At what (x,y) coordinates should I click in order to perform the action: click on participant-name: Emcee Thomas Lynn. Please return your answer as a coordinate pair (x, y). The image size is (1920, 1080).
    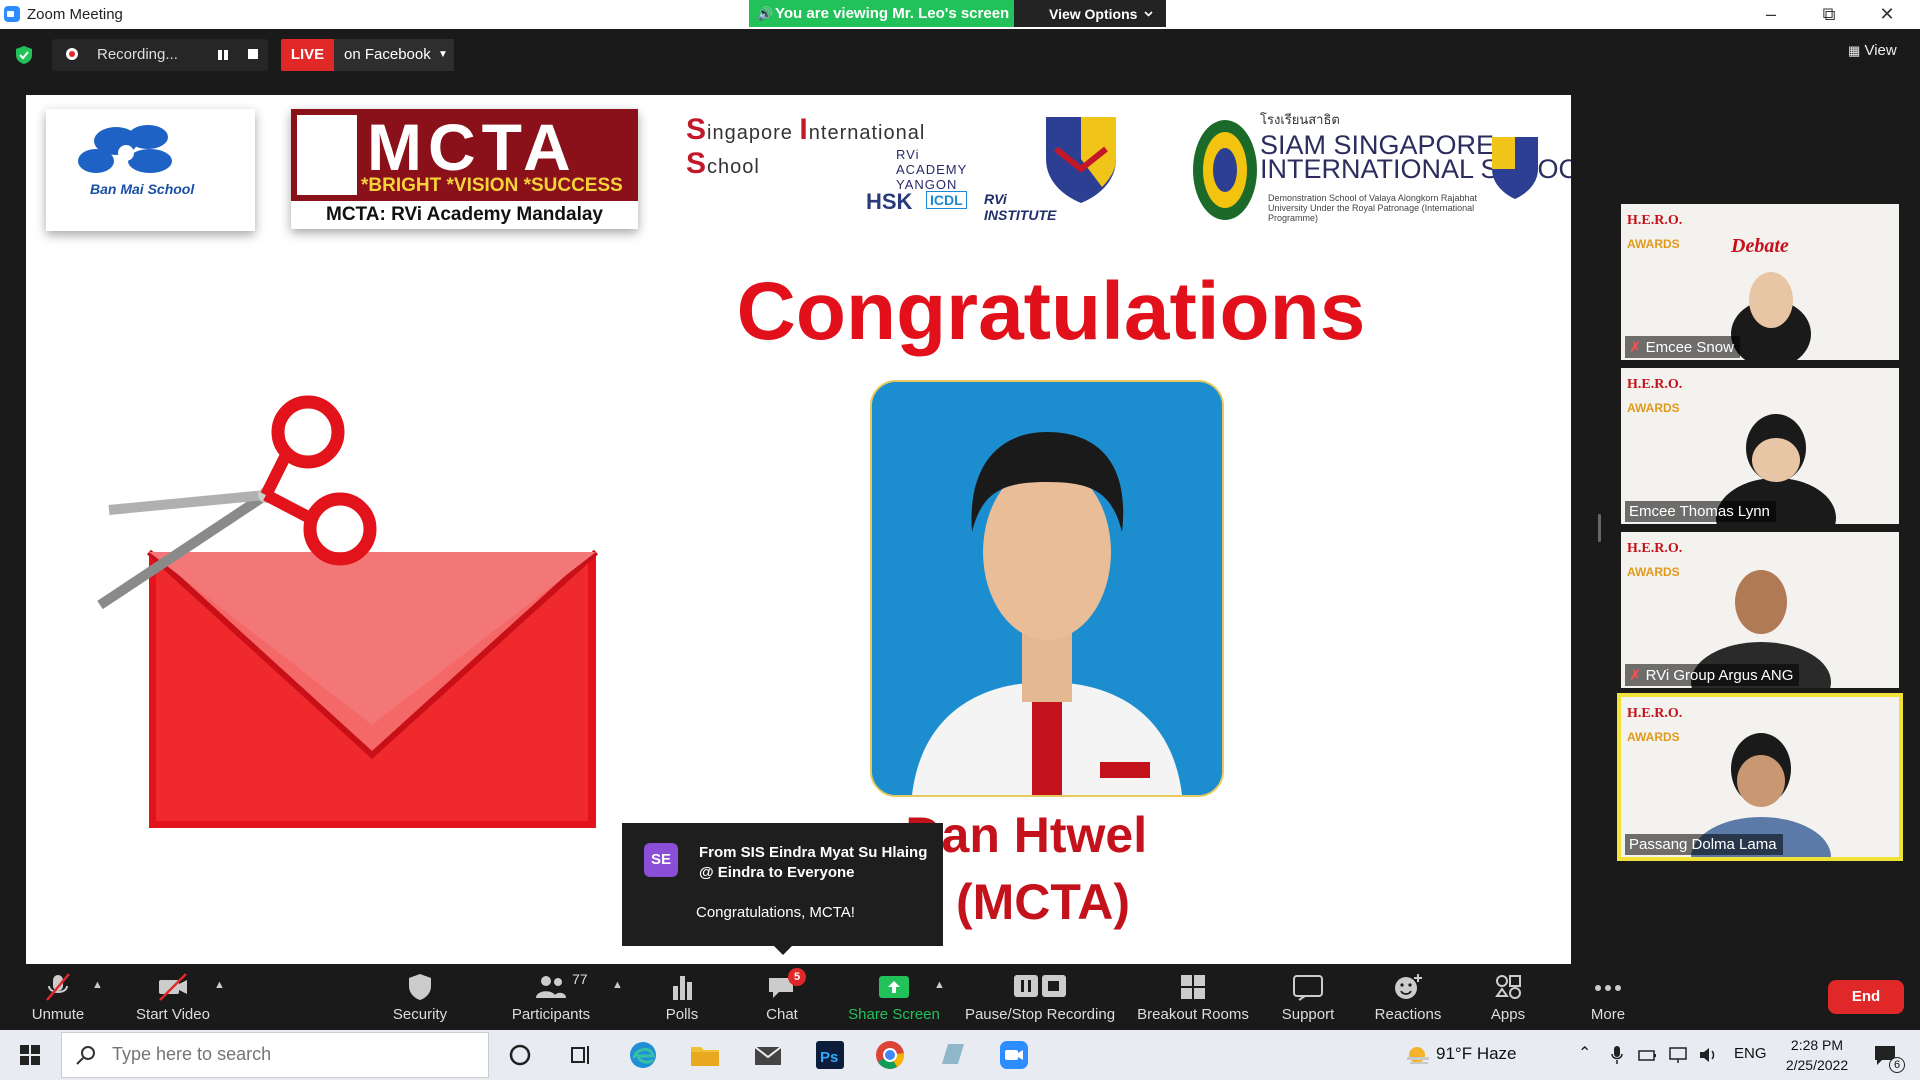
    Looking at the image, I should click on (1700, 511).